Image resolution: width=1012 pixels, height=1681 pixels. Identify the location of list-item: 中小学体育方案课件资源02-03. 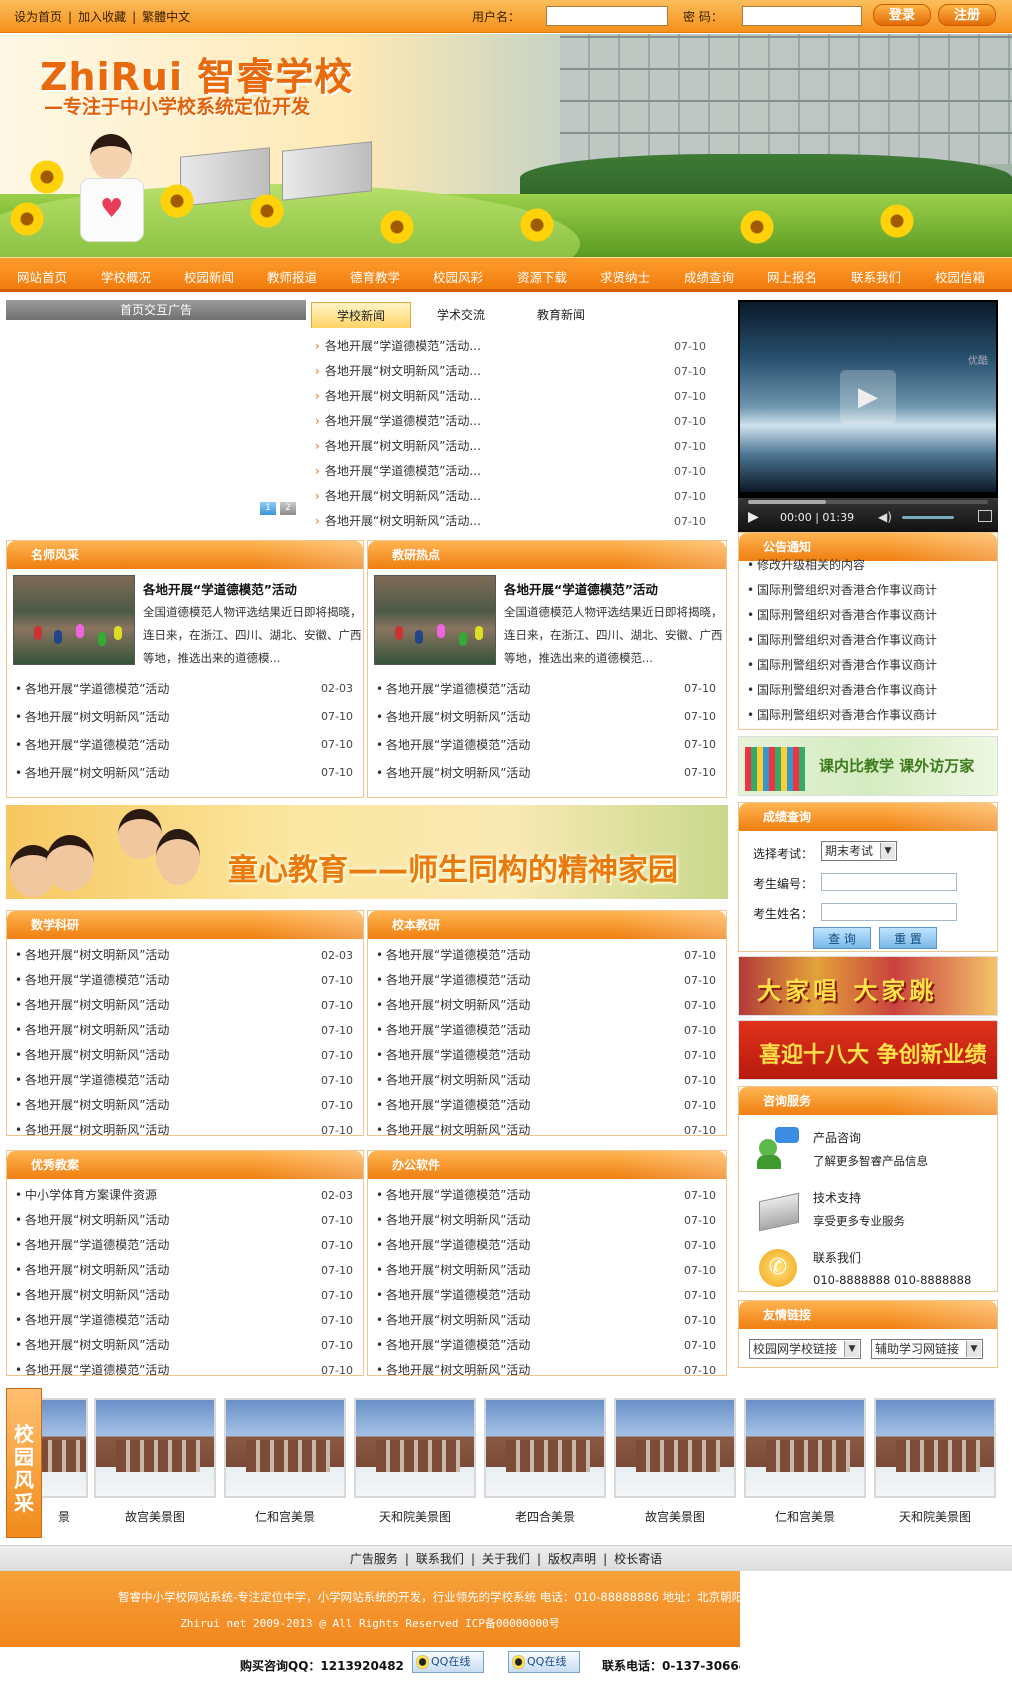
(185, 1195).